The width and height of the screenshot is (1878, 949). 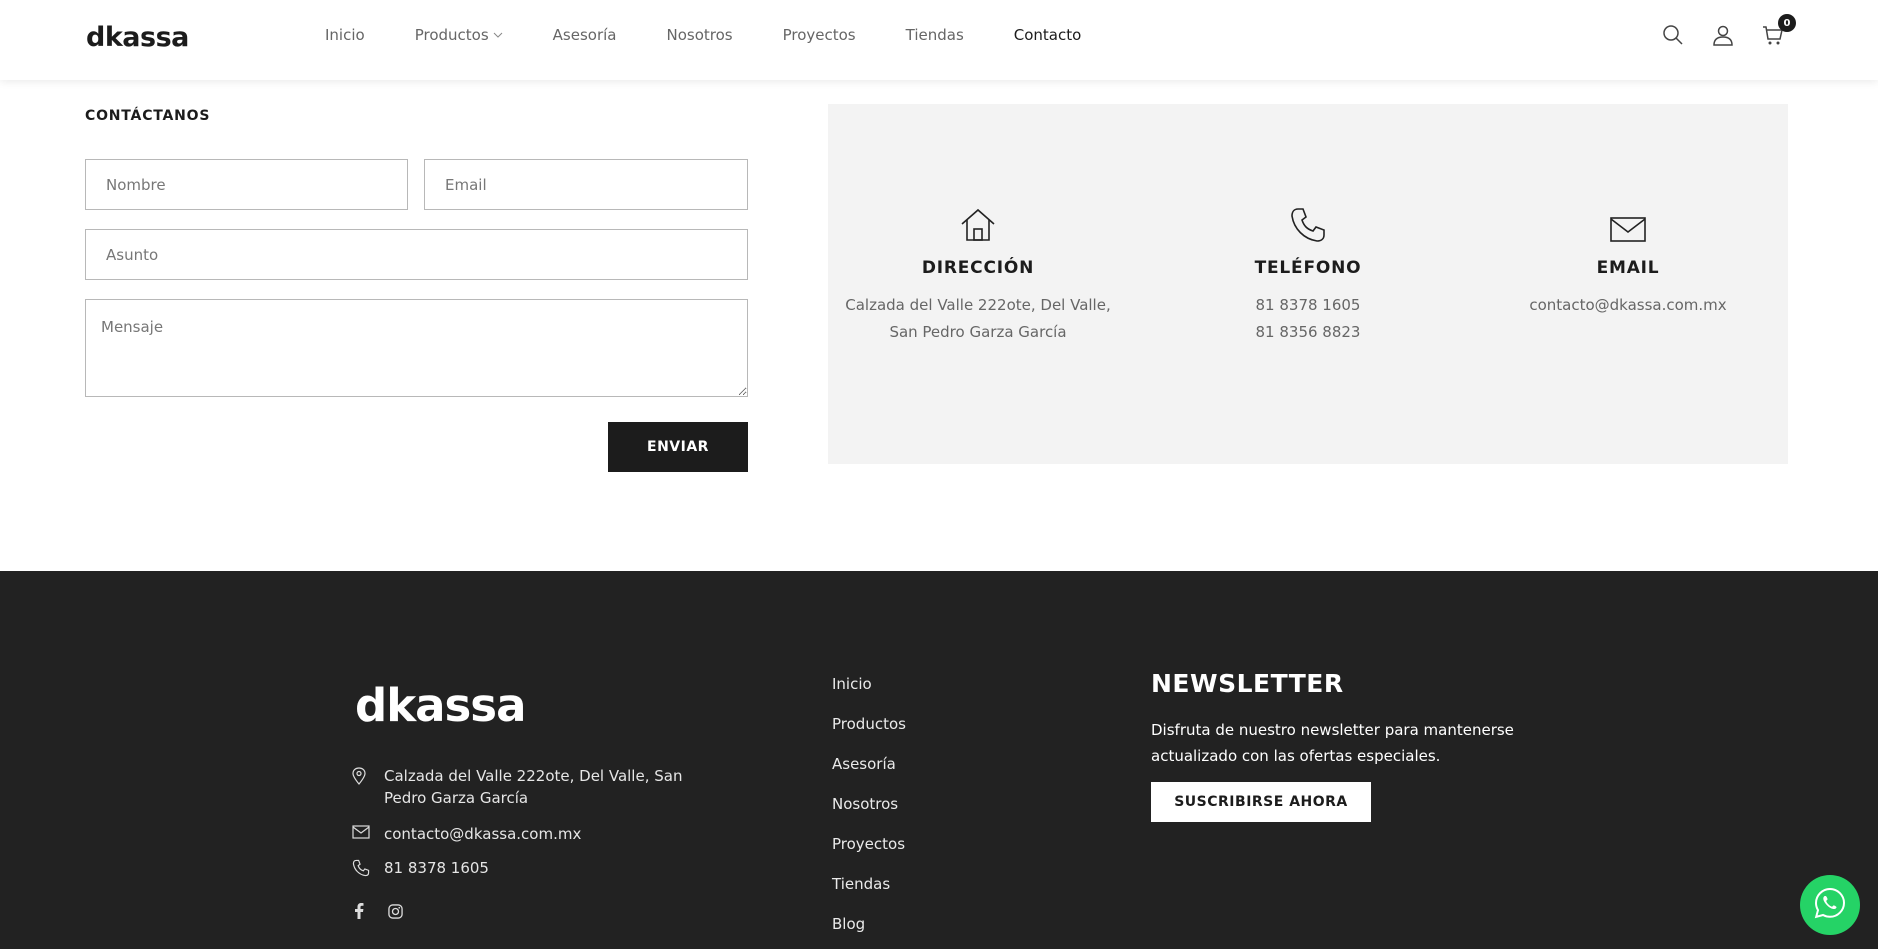 I want to click on nav-item-inicio: Inicio, so click(x=345, y=35).